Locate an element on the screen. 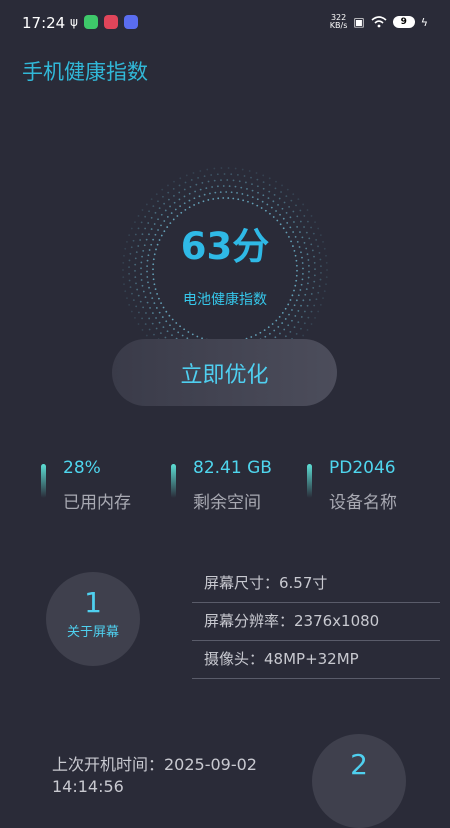  battery-icon: 9 is located at coordinates (403, 22).